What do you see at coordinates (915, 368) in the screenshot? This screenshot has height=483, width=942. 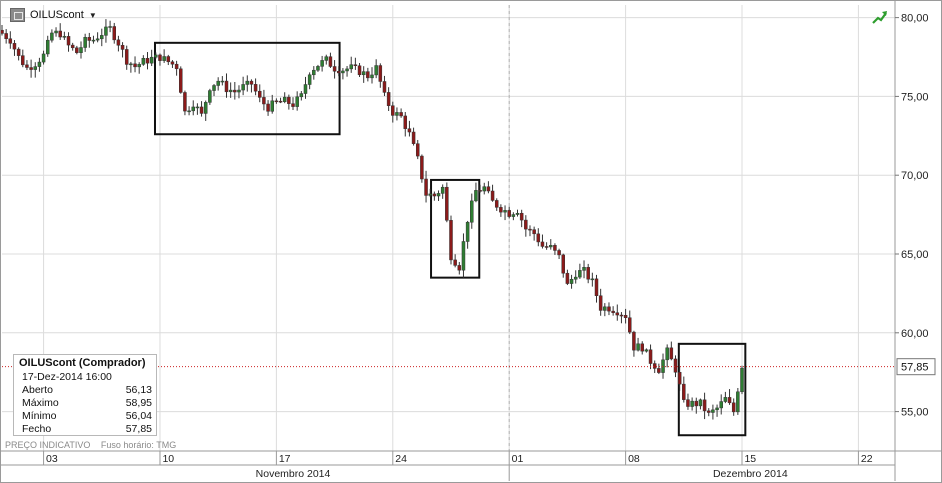 I see `last-price-label: 57,85` at bounding box center [915, 368].